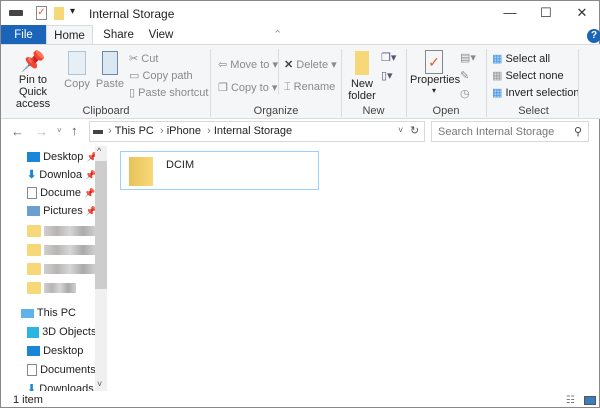 Image resolution: width=600 pixels, height=409 pixels. What do you see at coordinates (400, 130) in the screenshot?
I see `address-dropdown-icon: ˅` at bounding box center [400, 130].